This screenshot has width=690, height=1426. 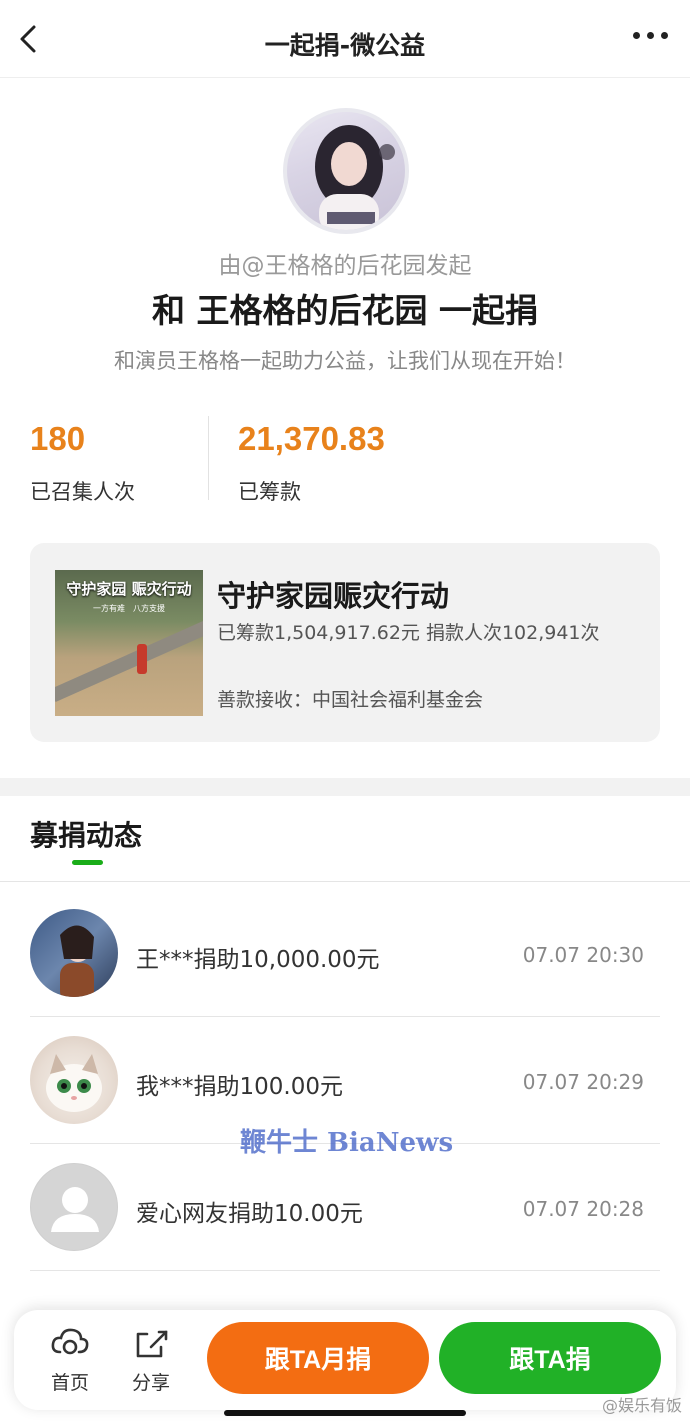 What do you see at coordinates (58, 438) in the screenshot?
I see `people-count: 180` at bounding box center [58, 438].